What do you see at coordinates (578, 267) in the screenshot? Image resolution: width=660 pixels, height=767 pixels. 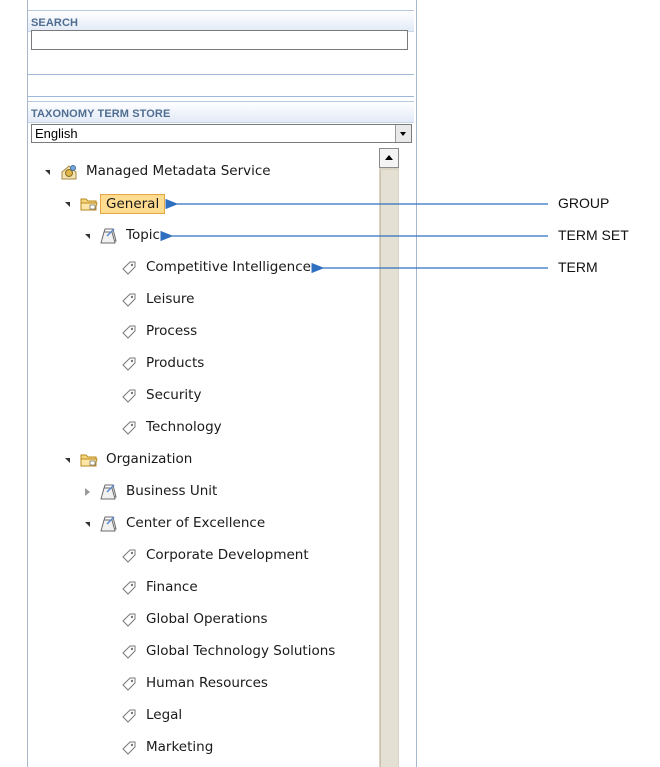 I see `annotation-label: TERM` at bounding box center [578, 267].